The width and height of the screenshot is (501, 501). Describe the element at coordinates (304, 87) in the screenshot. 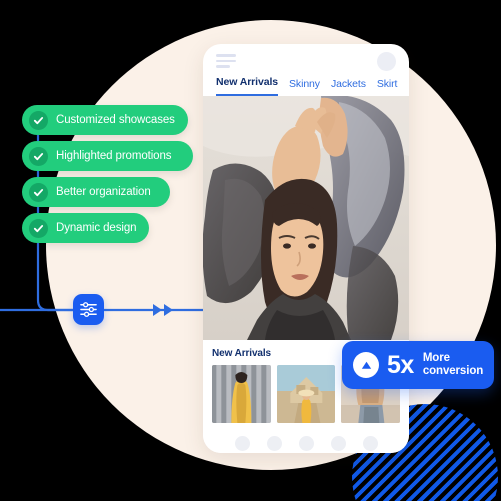

I see `tab-skinny: Skinny` at that location.